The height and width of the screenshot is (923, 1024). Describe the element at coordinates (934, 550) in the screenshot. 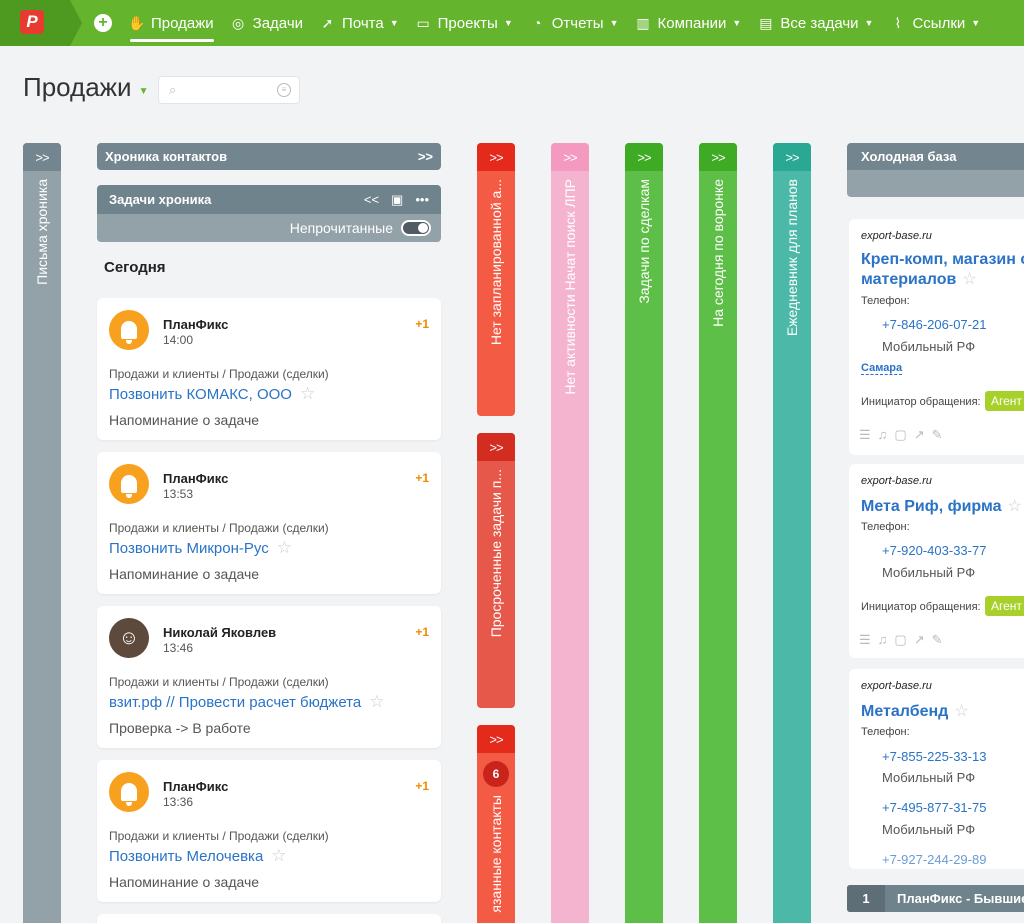

I see `phone-link: +7-920-403-33-77` at that location.